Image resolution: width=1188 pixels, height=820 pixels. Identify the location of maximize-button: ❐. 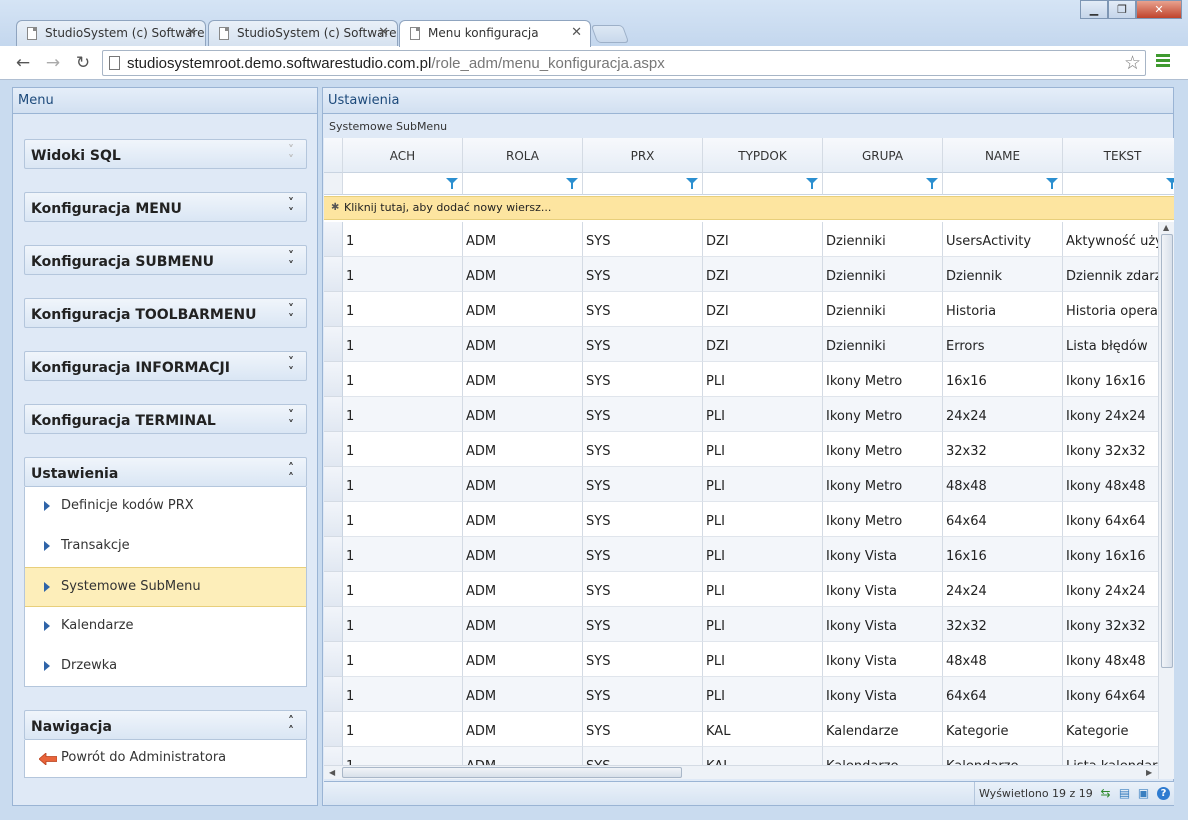
(1122, 9).